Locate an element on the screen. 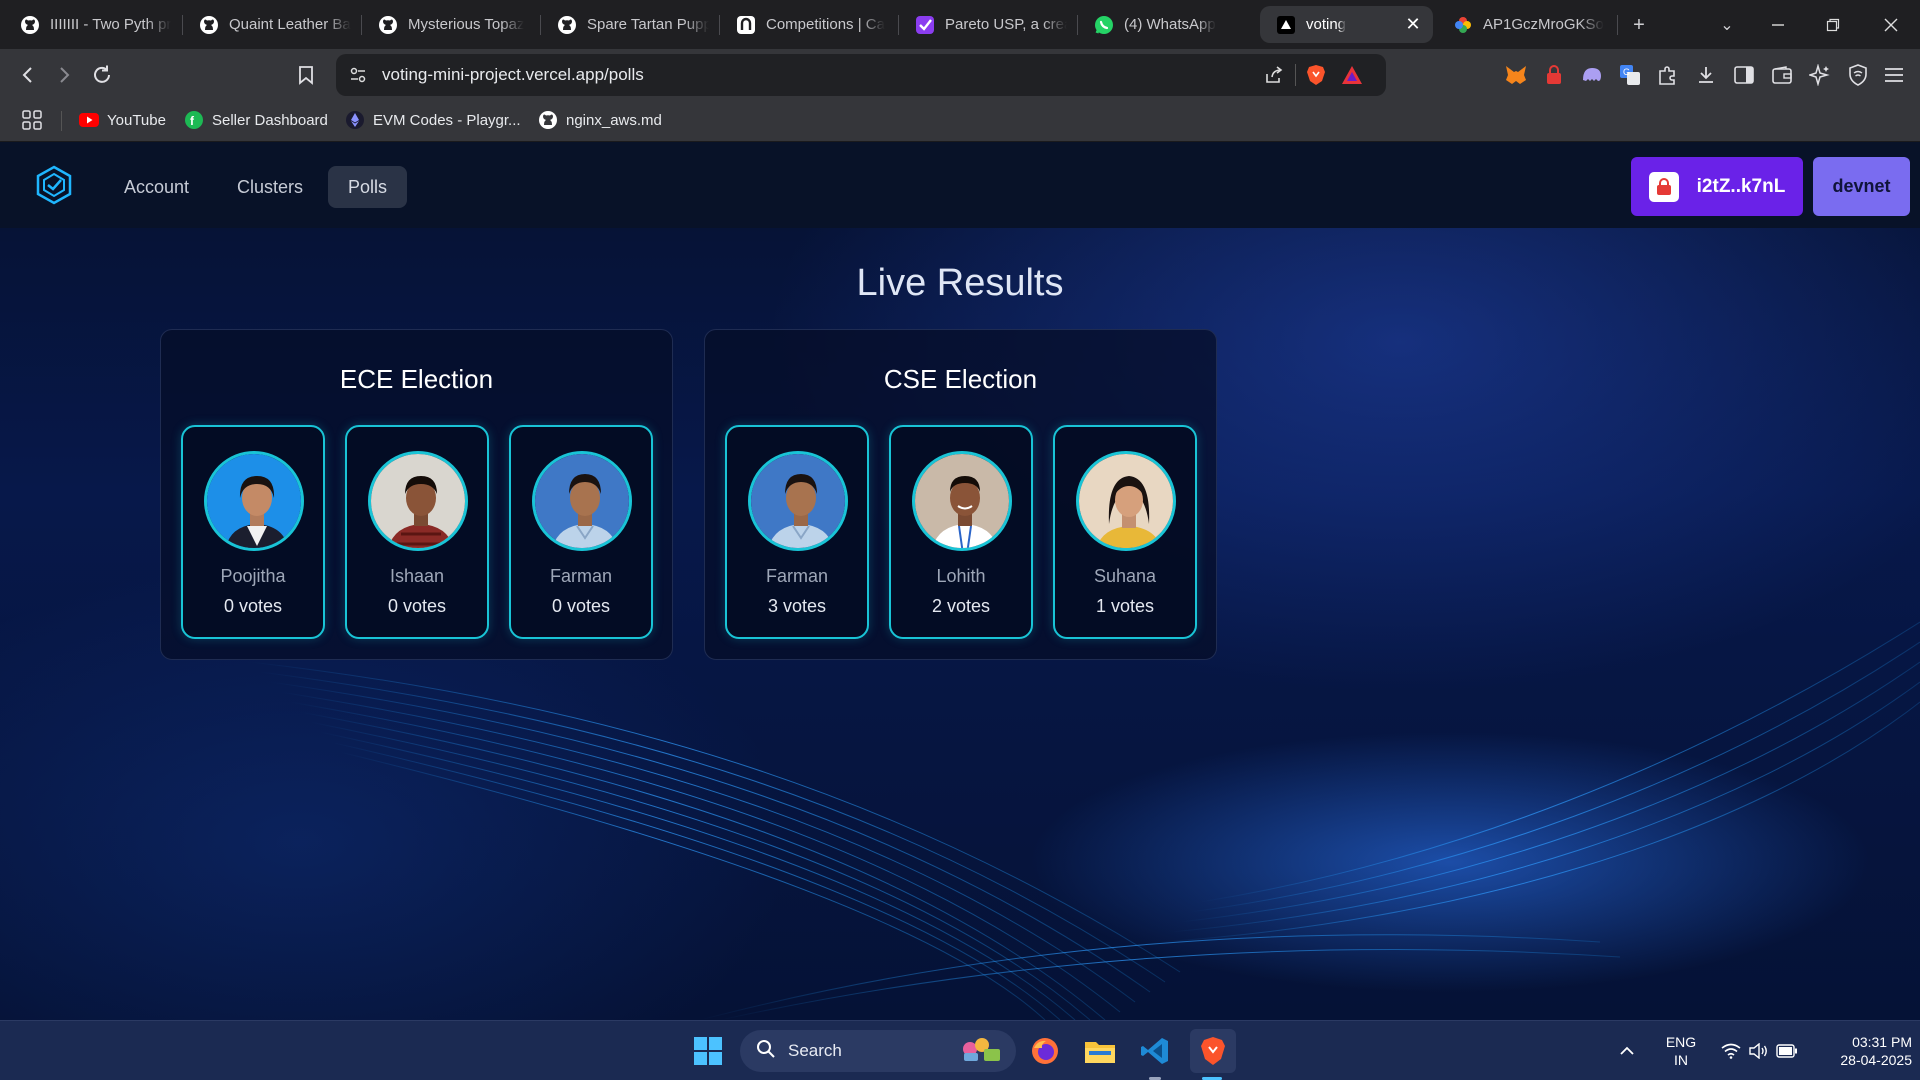 The width and height of the screenshot is (1920, 1080). windows-start-icon is located at coordinates (708, 1051).